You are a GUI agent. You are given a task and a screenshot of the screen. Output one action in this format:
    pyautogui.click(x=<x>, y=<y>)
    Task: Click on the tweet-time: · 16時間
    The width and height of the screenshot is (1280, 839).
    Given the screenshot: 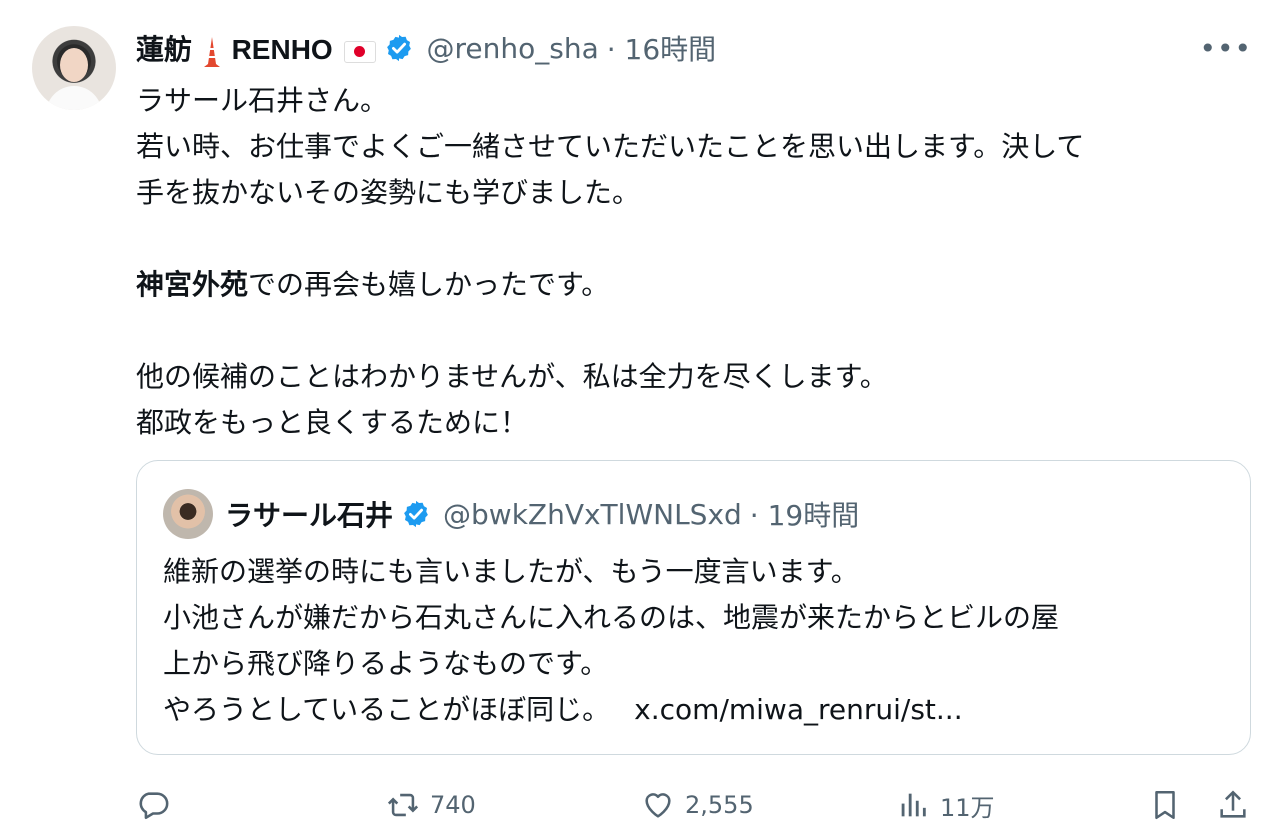 What is the action you would take?
    pyautogui.click(x=661, y=48)
    